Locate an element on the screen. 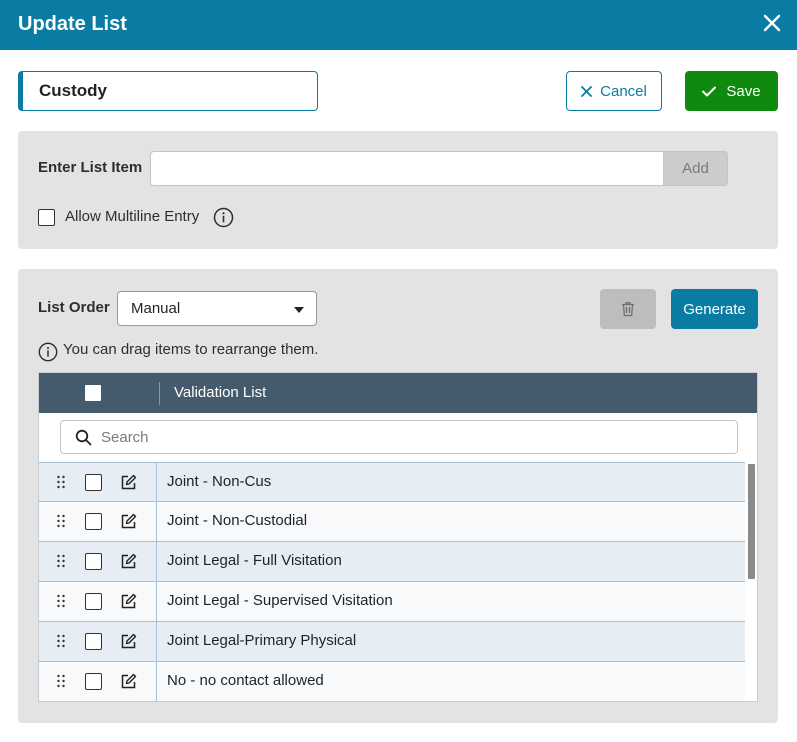  save-label: Save is located at coordinates (743, 91).